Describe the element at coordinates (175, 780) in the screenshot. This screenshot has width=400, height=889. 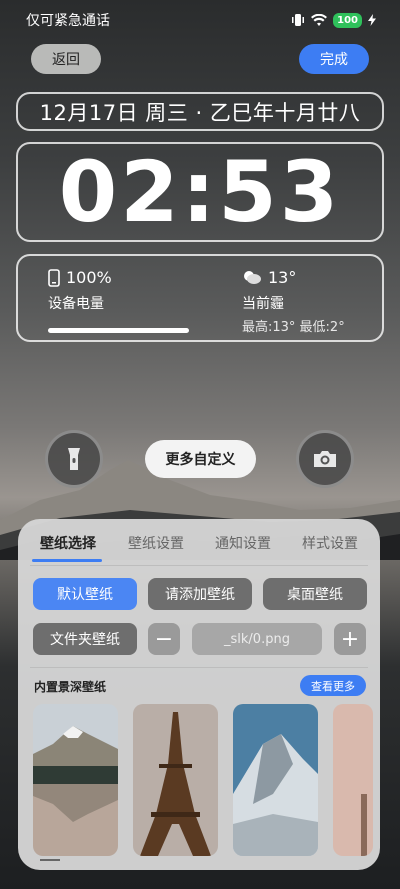
I see `wallpaper-thumbnail-eiffel-tower` at that location.